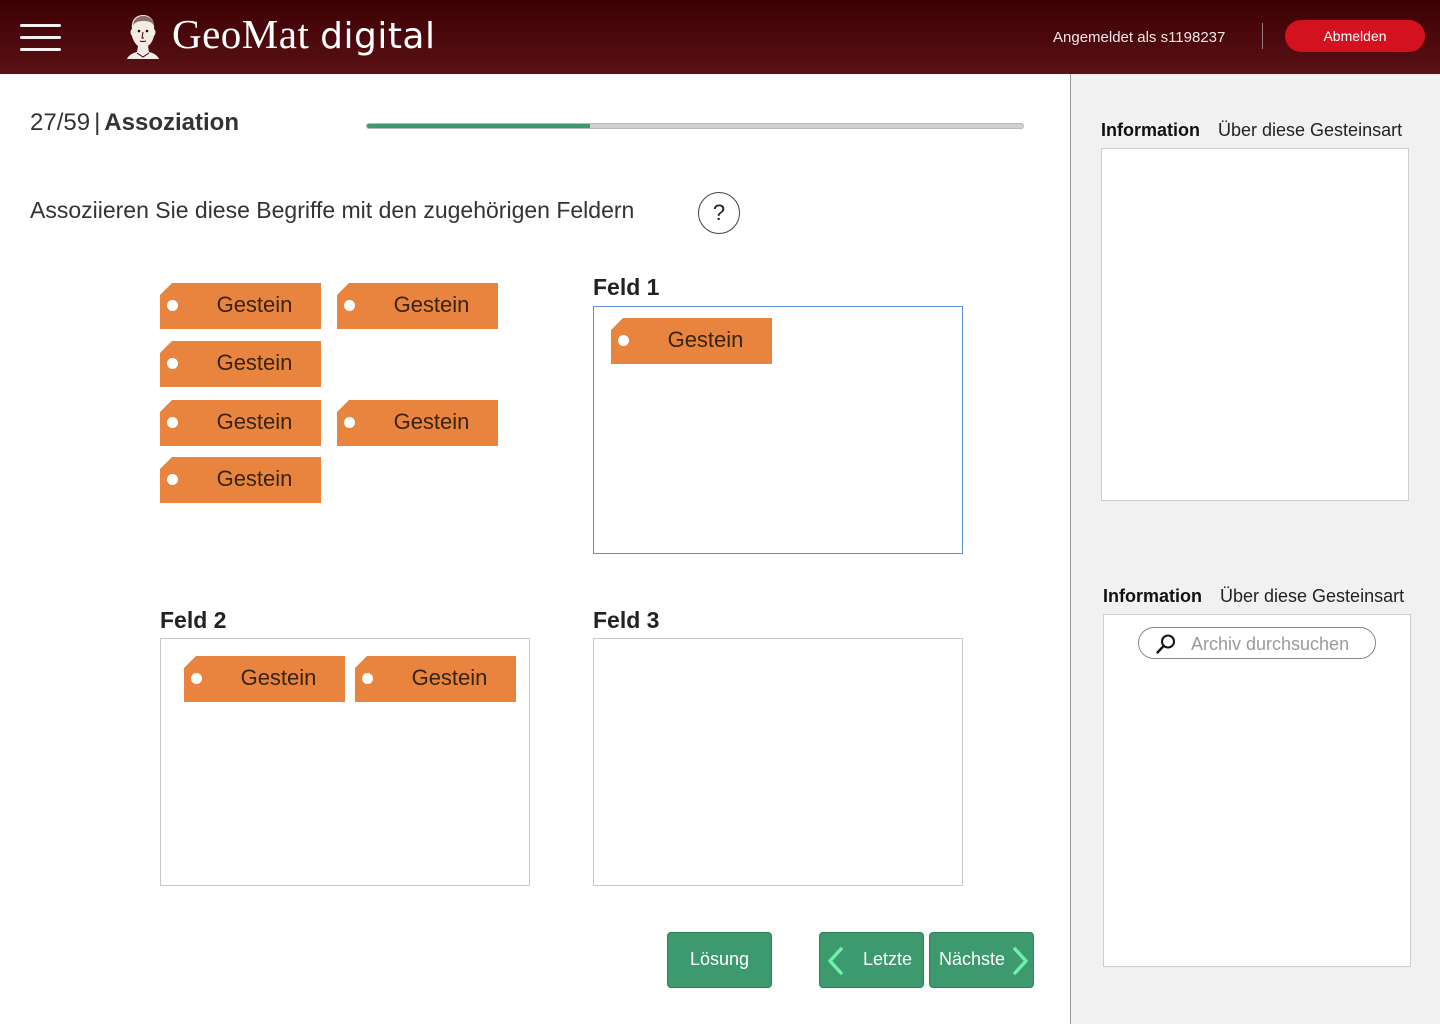 This screenshot has width=1440, height=1024. I want to click on previous-button-label: Letzte, so click(888, 959).